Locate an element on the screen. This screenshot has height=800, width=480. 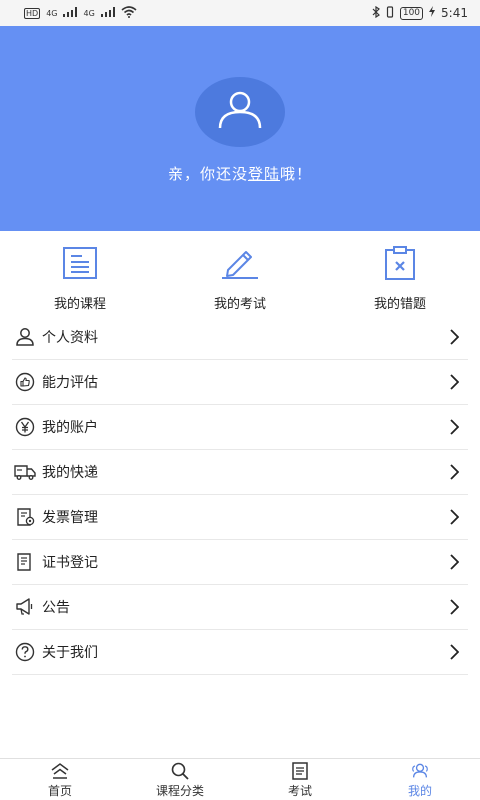
menu-item-announcement: 公告 is located at coordinates (240, 607).